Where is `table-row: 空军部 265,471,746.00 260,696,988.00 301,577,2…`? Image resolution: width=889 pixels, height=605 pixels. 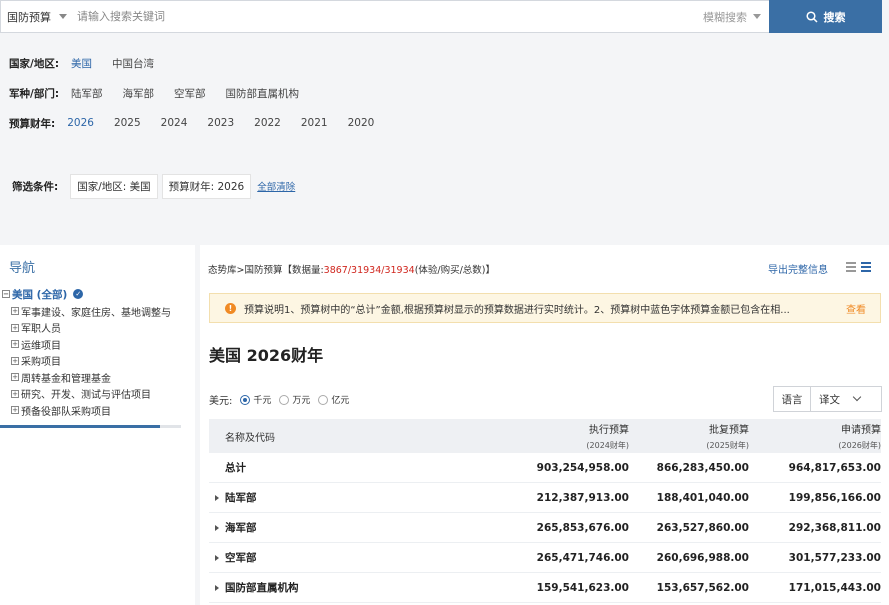 table-row: 空军部 265,471,746.00 260,696,988.00 301,577,2… is located at coordinates (545, 558).